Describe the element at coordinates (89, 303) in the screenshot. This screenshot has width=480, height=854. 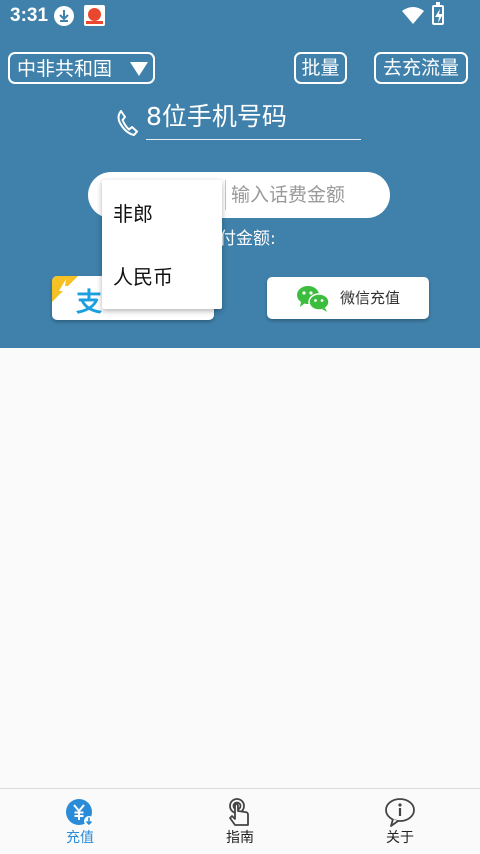
I see `alipay-logo-text: 支` at that location.